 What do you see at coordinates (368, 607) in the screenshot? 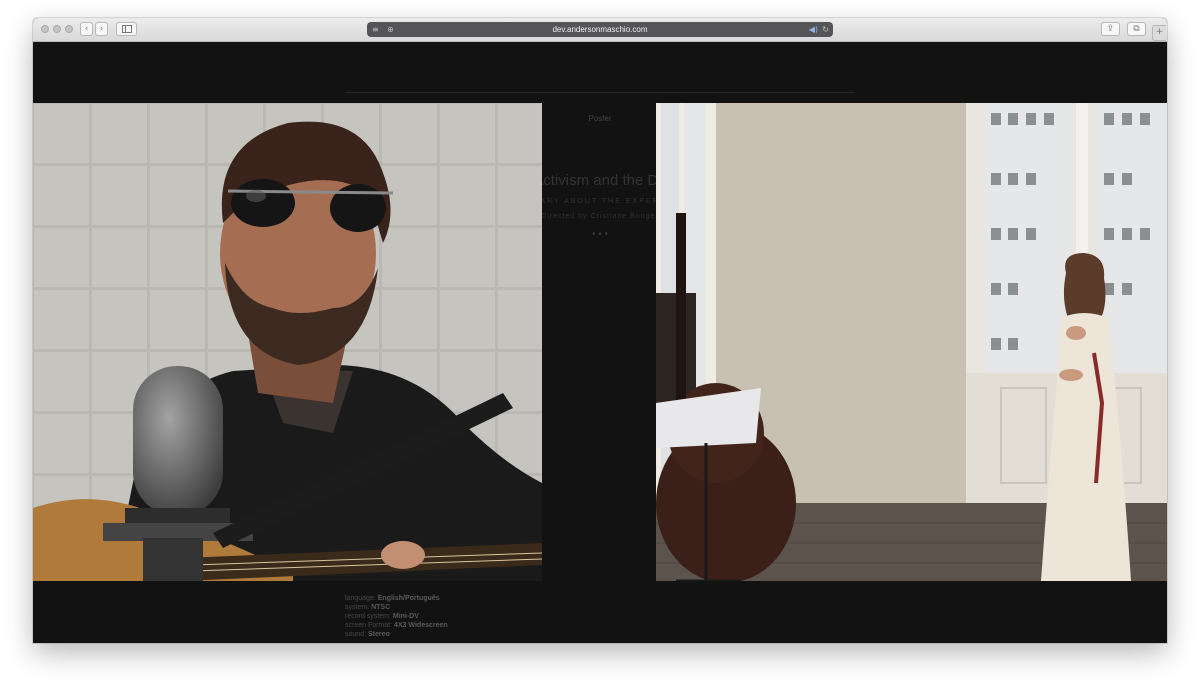
I see `spec-row: system: NTSC` at bounding box center [368, 607].